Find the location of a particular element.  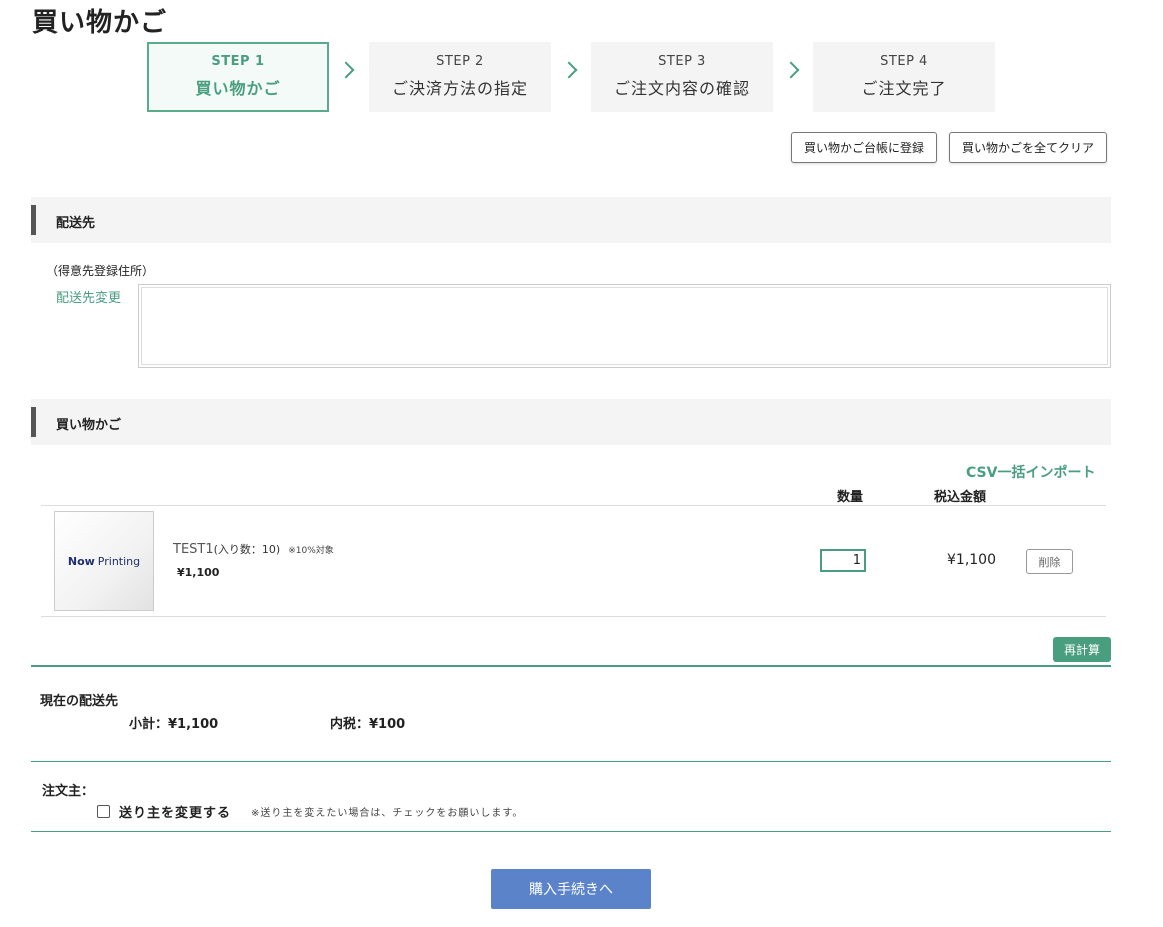

product-thumbnail: Now Printing is located at coordinates (104, 561).